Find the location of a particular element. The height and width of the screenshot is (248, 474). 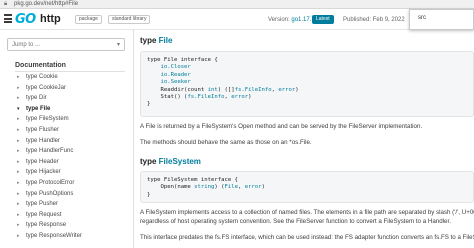

code-text: Open(name is located at coordinates (177, 187).